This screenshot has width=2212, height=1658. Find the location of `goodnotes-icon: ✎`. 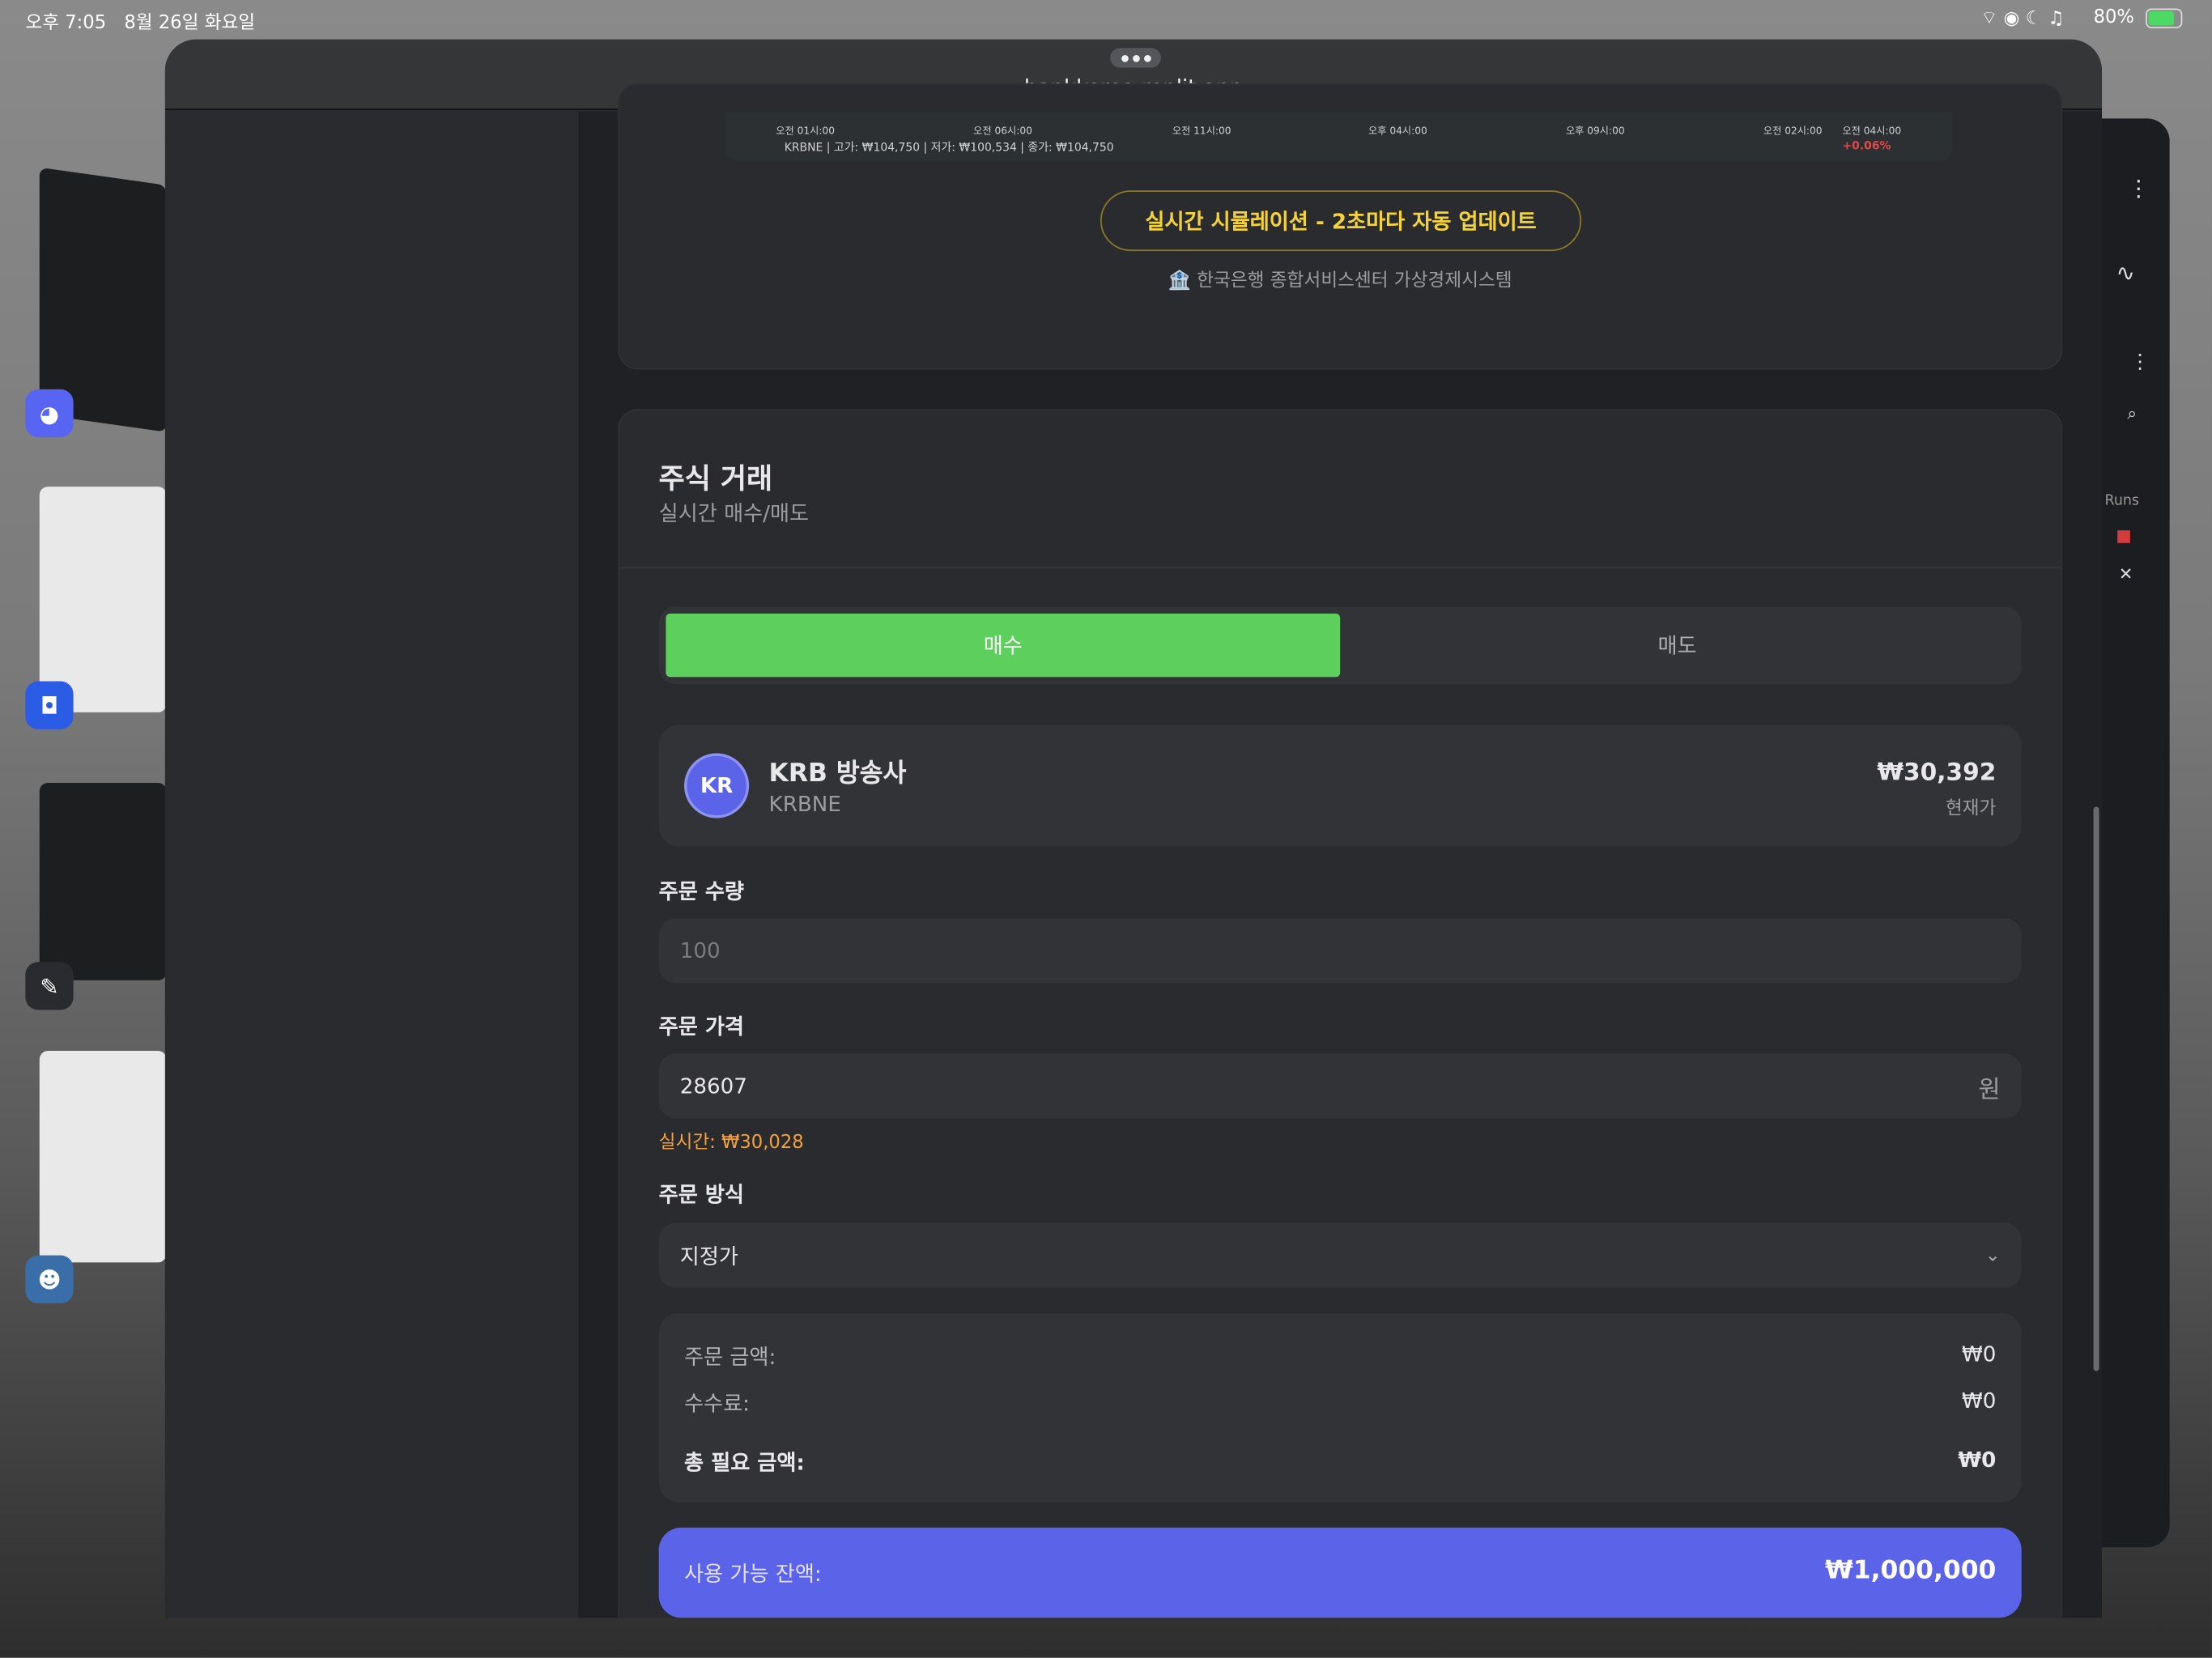

goodnotes-icon: ✎ is located at coordinates (49, 986).